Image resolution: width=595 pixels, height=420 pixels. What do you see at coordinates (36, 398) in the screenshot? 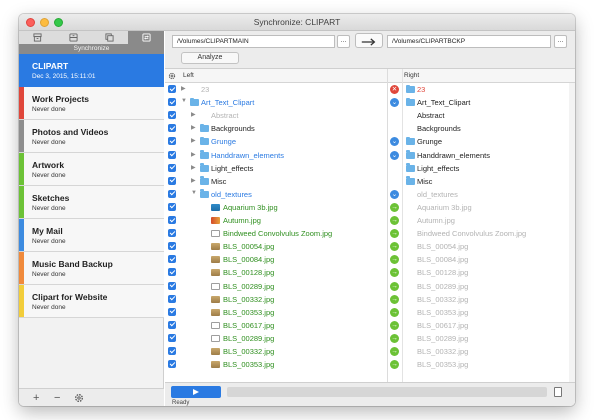
I see `add-profile-button: +` at bounding box center [36, 398].